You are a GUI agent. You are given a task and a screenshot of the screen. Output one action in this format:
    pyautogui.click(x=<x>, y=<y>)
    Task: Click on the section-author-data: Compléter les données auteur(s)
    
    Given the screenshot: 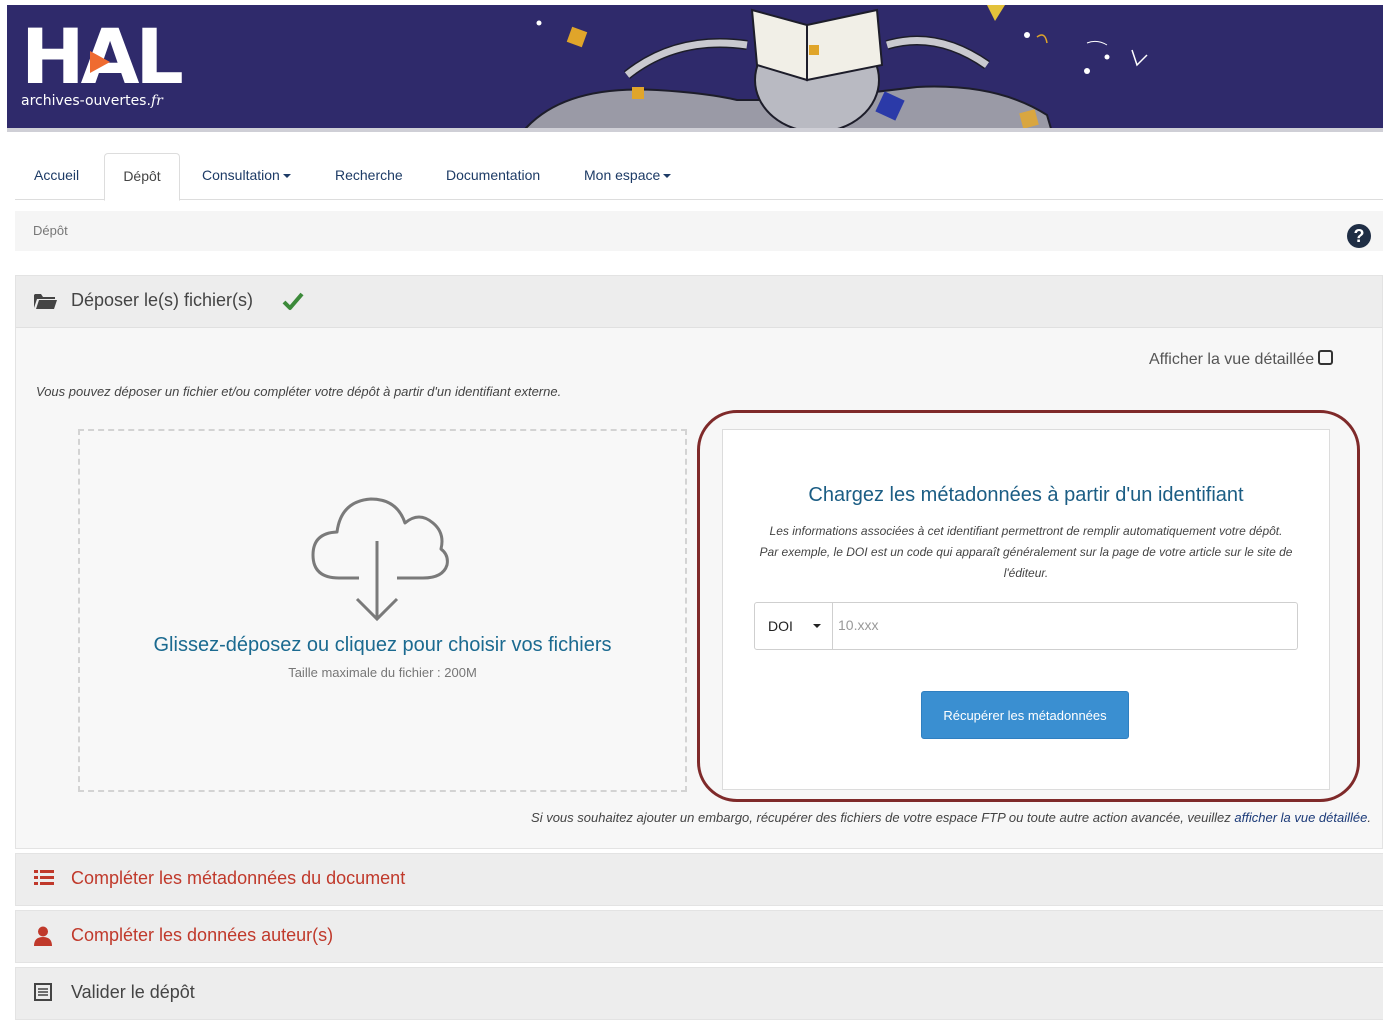 What is the action you would take?
    pyautogui.click(x=699, y=936)
    